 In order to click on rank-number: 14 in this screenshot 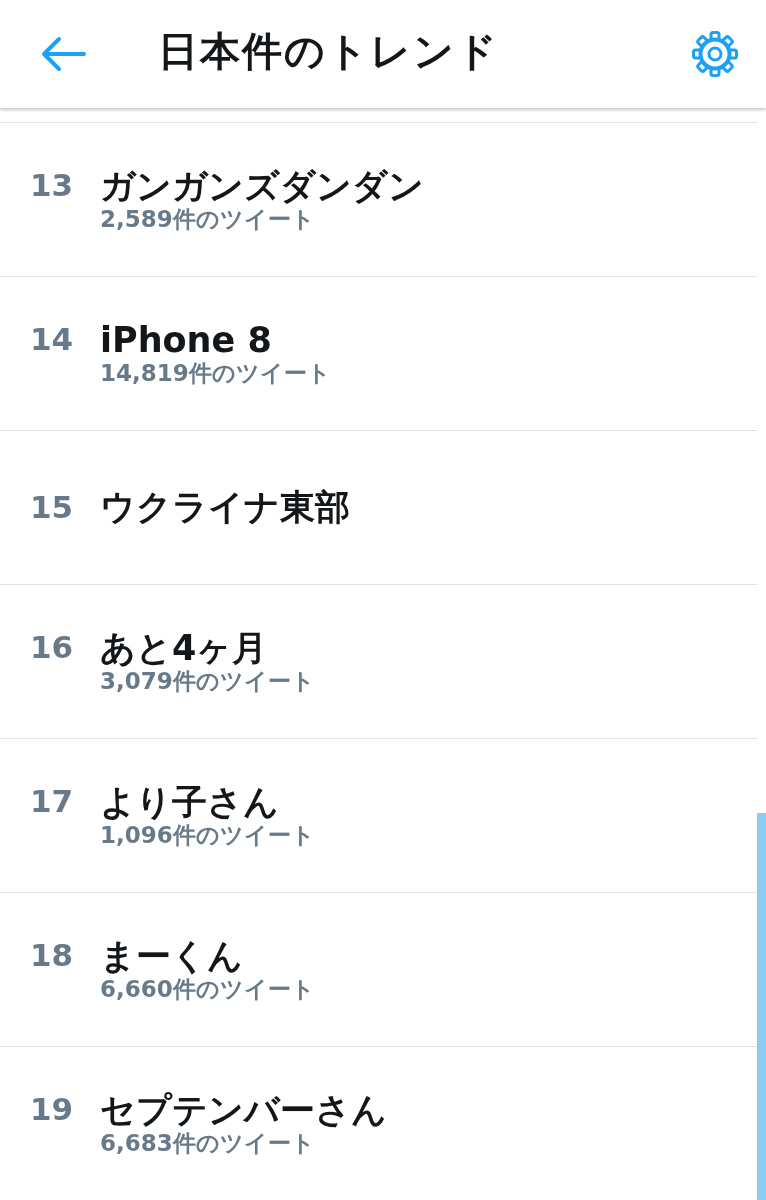, I will do `click(52, 340)`.